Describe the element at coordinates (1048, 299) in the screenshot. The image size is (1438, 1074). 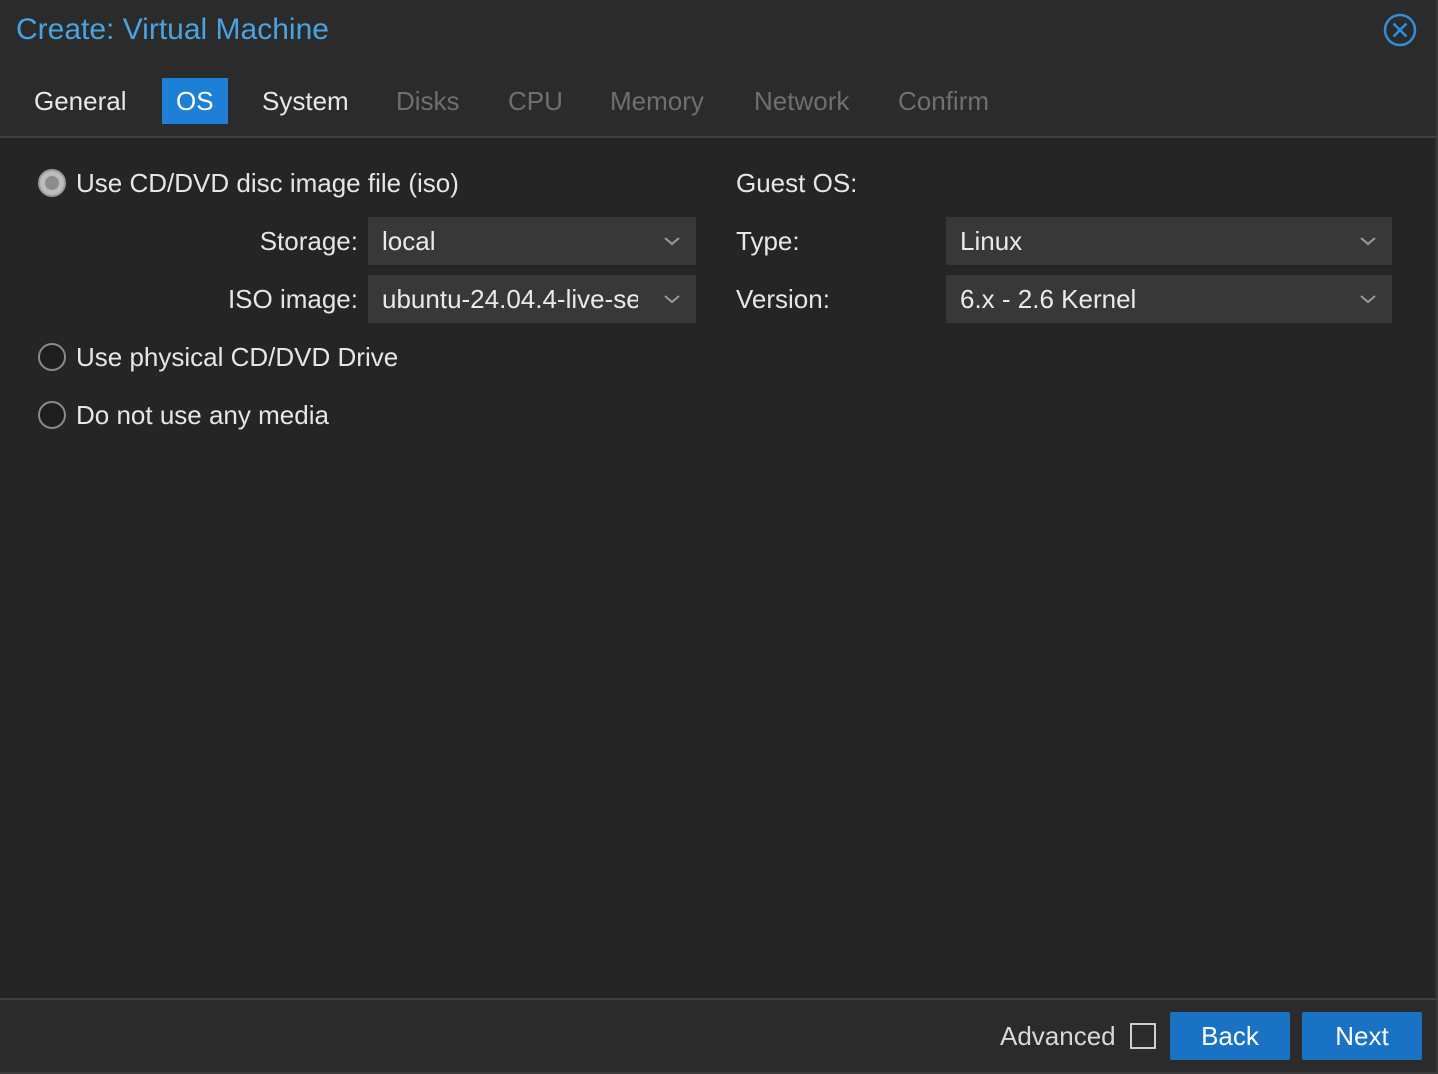
I see `os-version-value: 6.x - 2.6 Kernel` at that location.